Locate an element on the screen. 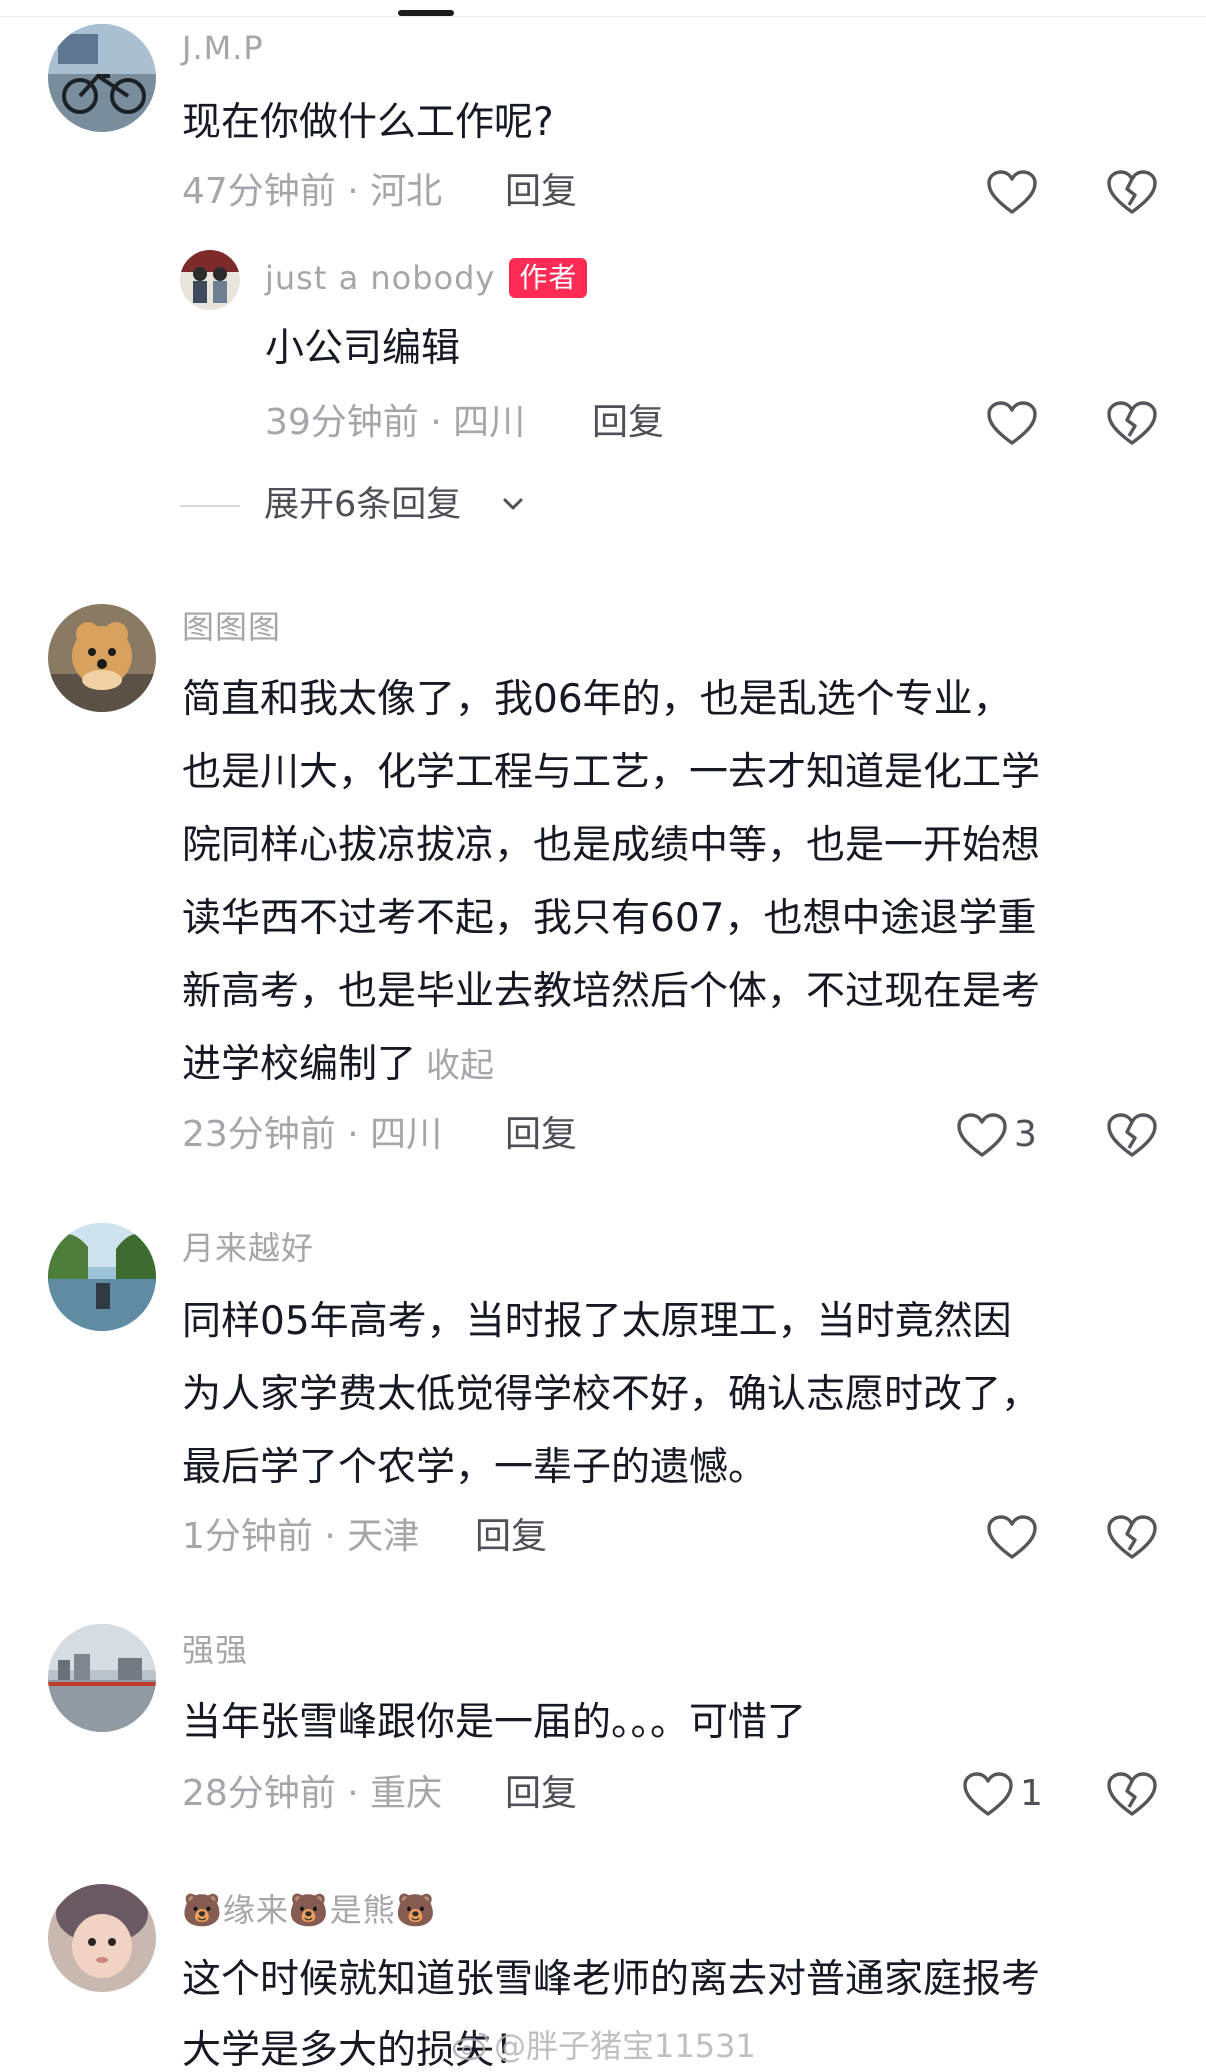 The image size is (1206, 2072). comment-text: 当年张雪峰跟你是一届的。。。可惜了 is located at coordinates (494, 1722).